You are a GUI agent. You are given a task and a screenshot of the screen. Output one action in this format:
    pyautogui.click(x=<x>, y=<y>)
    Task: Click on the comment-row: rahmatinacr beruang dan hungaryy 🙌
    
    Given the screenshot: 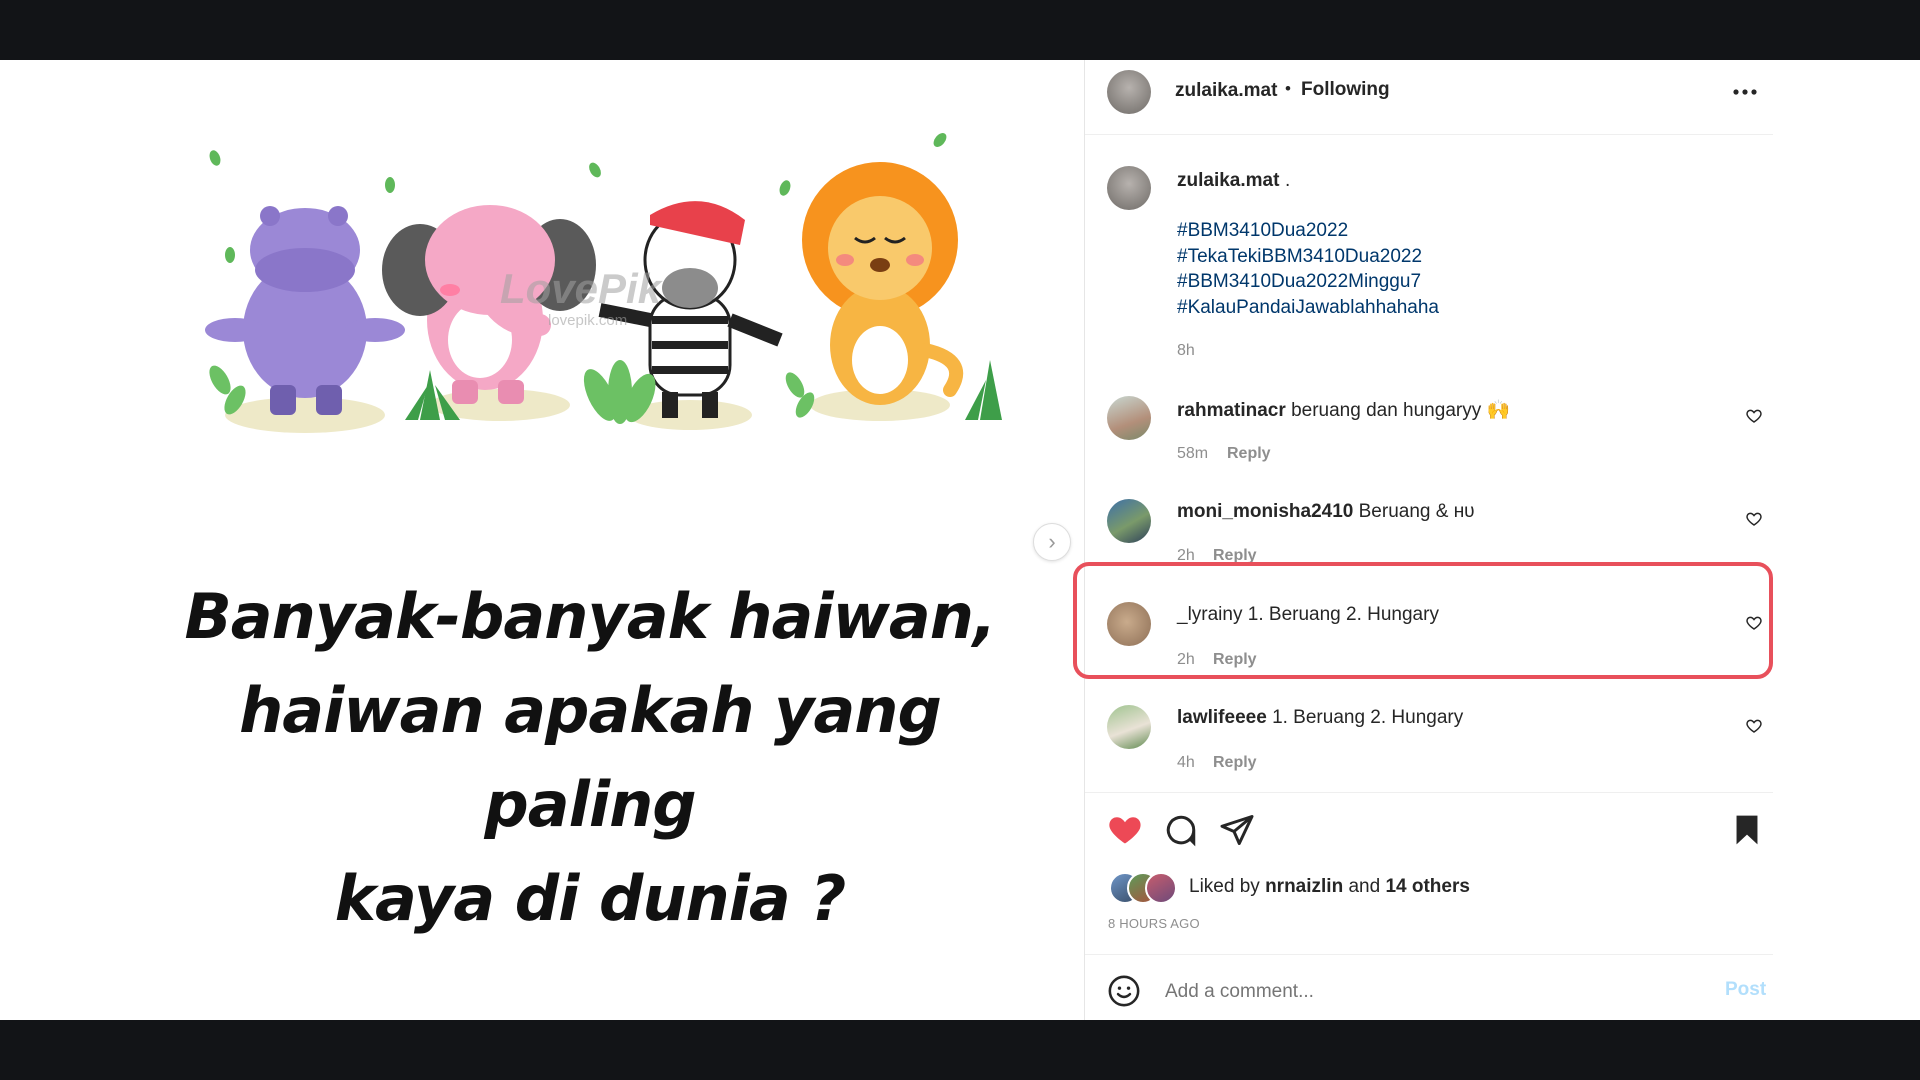 What is the action you would take?
    pyautogui.click(x=1343, y=410)
    